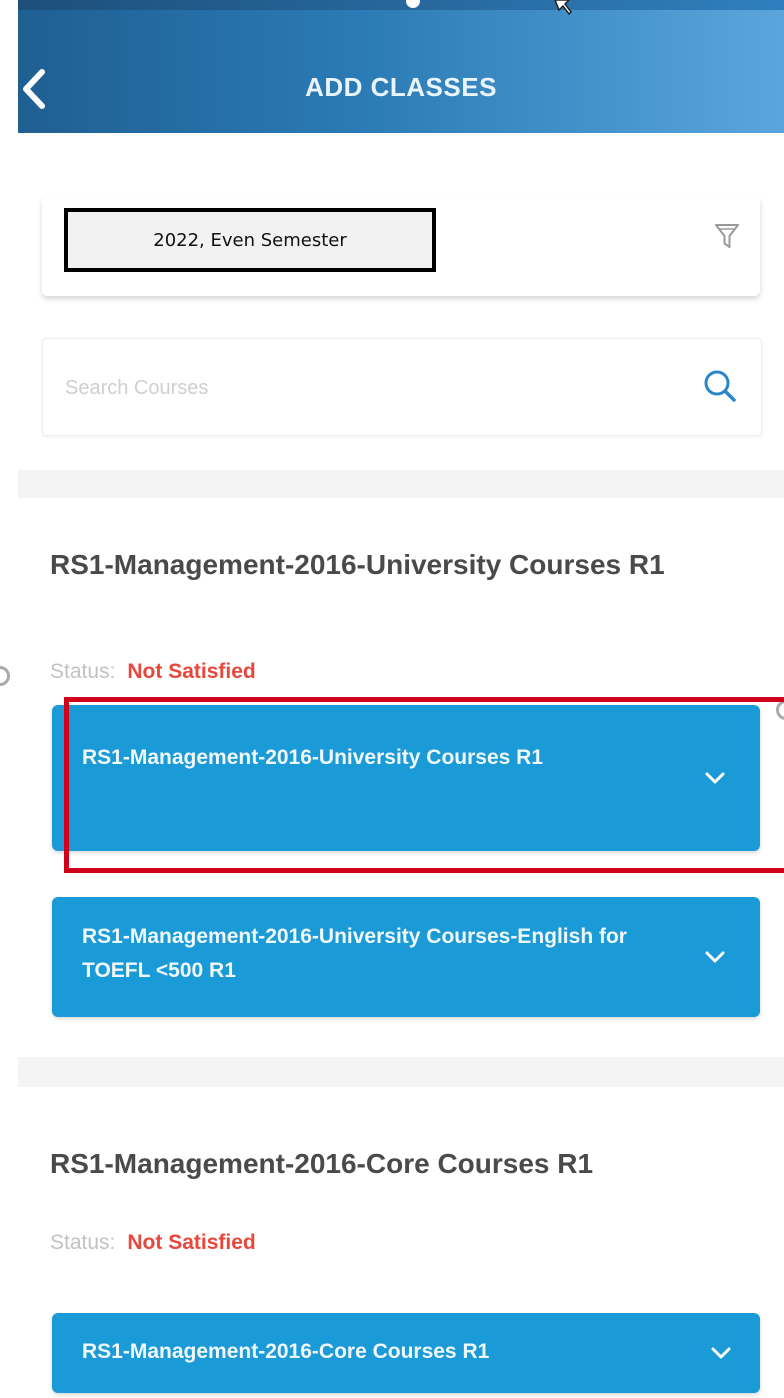  I want to click on filter-icon, so click(727, 236).